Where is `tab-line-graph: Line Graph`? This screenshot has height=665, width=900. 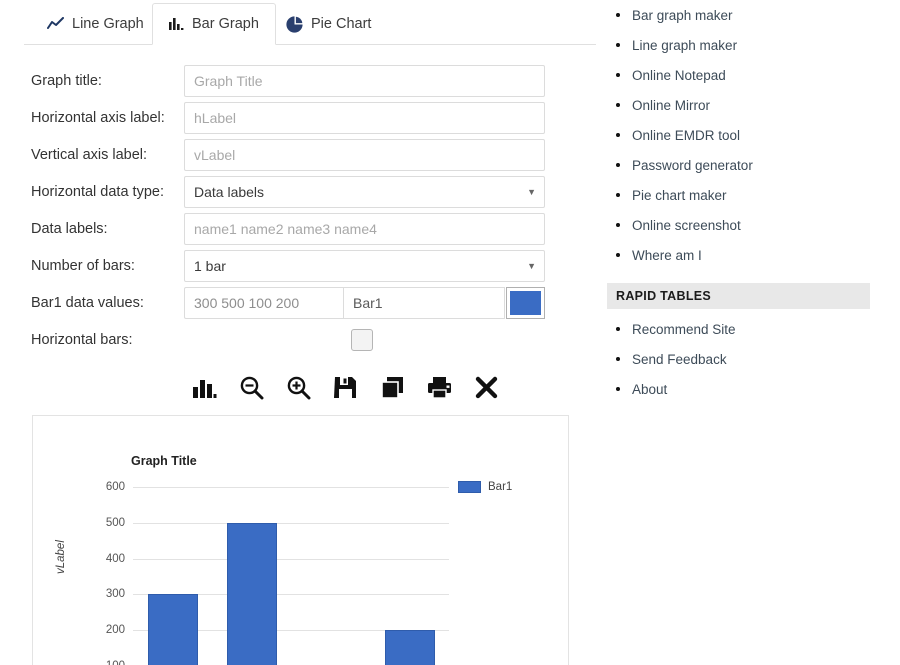
tab-line-graph: Line Graph is located at coordinates (95, 24).